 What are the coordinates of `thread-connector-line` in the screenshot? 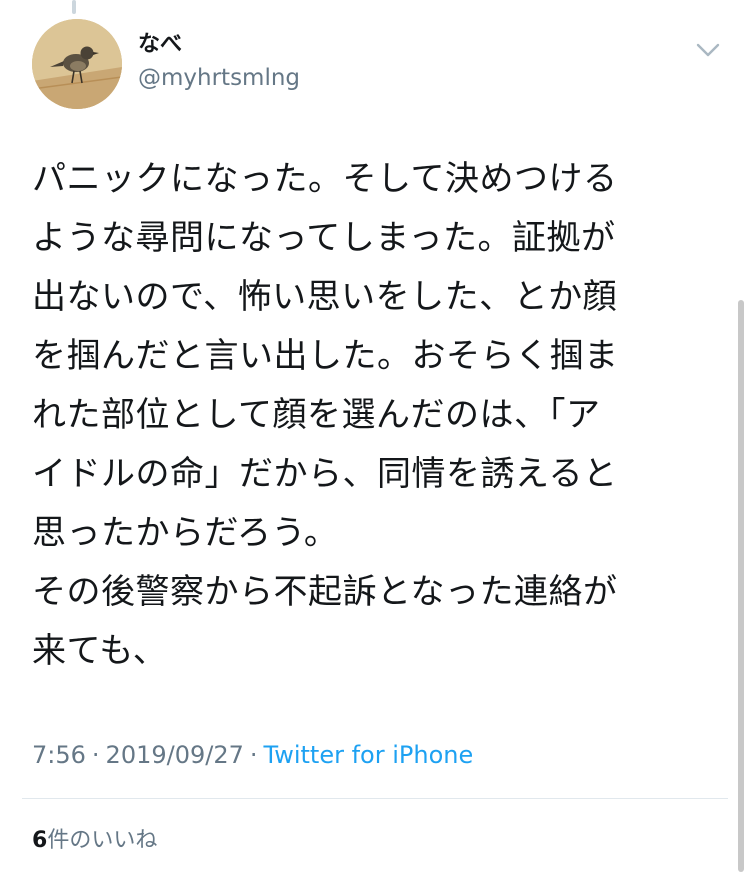 It's located at (74, 7).